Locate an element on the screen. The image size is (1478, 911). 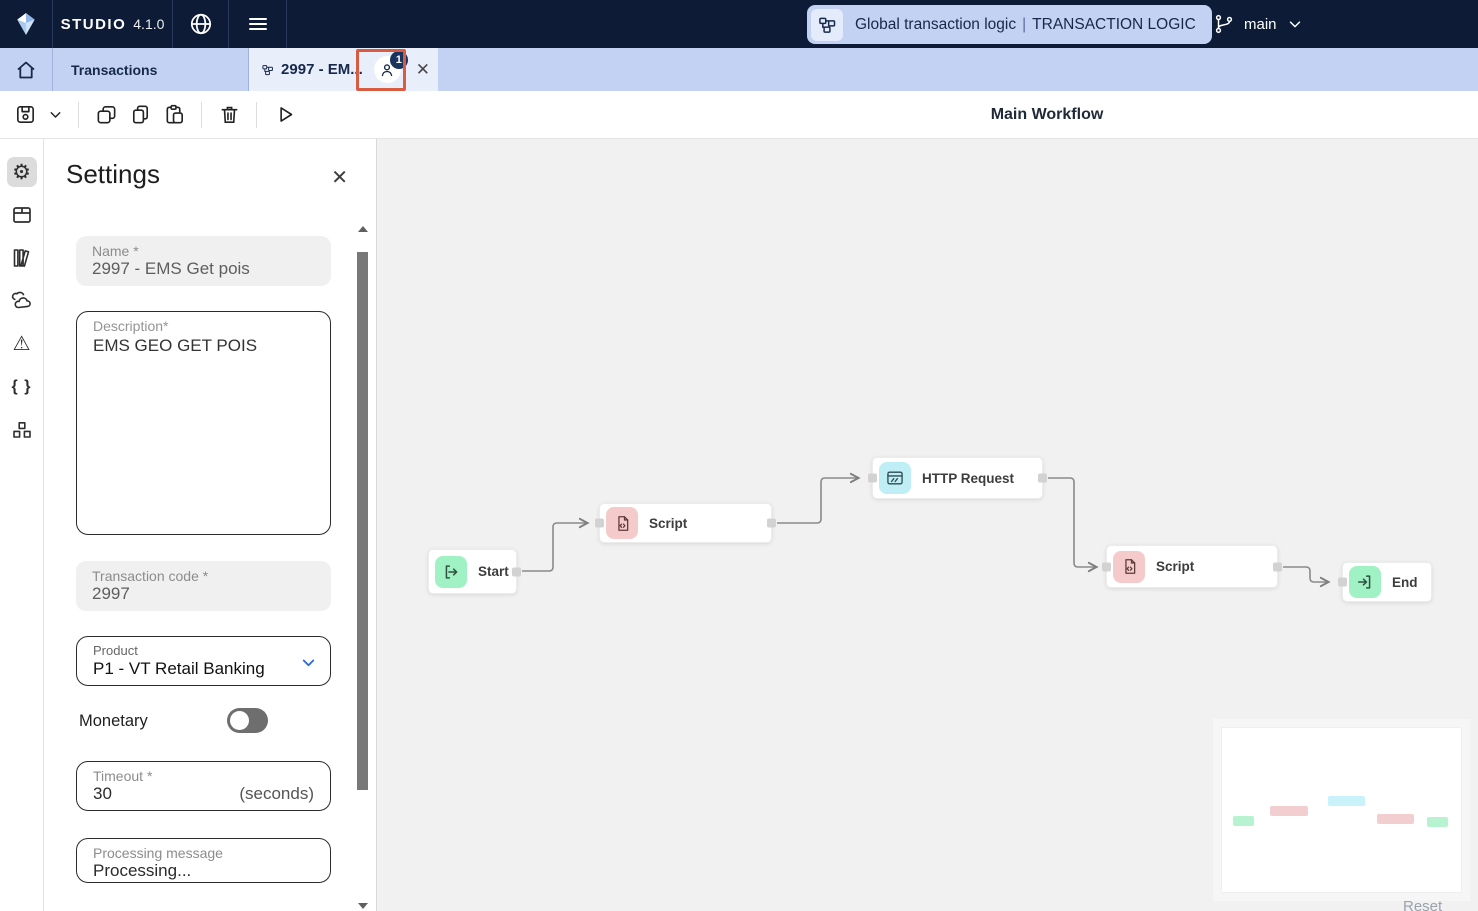
node-start: Start is located at coordinates (474, 571).